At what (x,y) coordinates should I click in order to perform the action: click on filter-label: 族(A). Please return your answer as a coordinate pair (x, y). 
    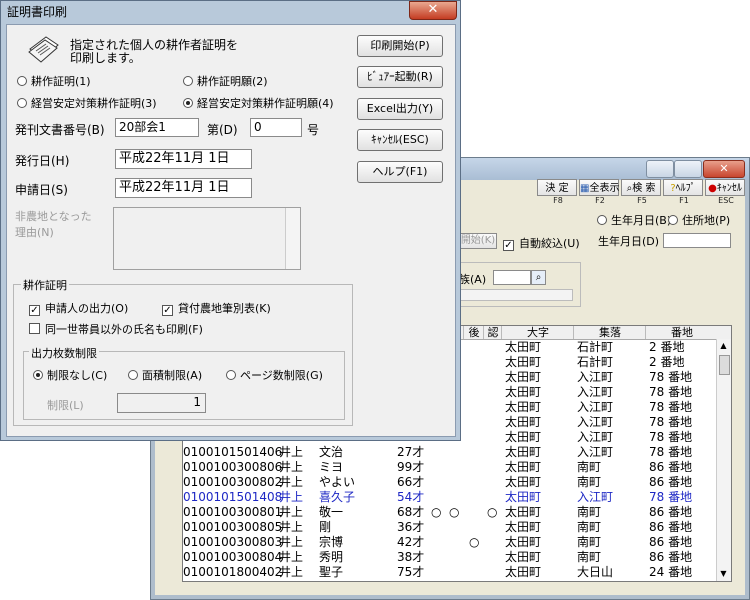
    Looking at the image, I should click on (473, 279).